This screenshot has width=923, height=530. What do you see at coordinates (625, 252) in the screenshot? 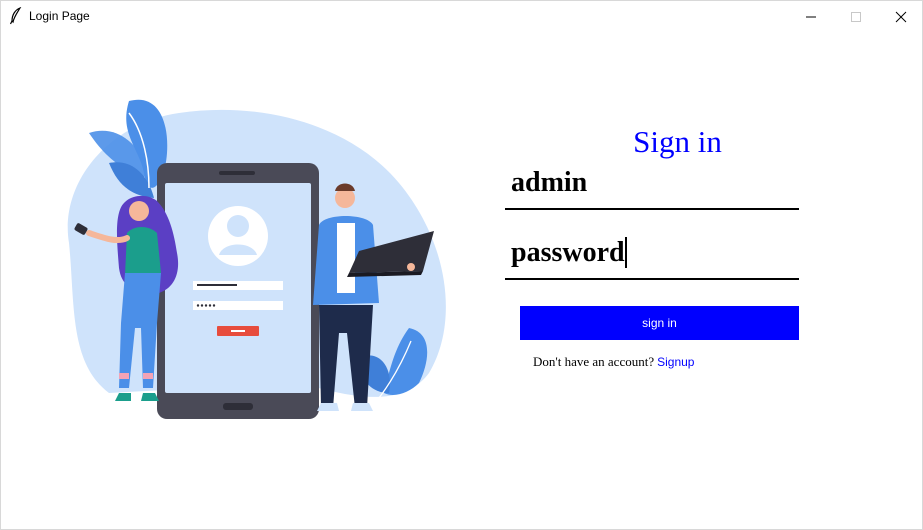
I see `text-caret` at bounding box center [625, 252].